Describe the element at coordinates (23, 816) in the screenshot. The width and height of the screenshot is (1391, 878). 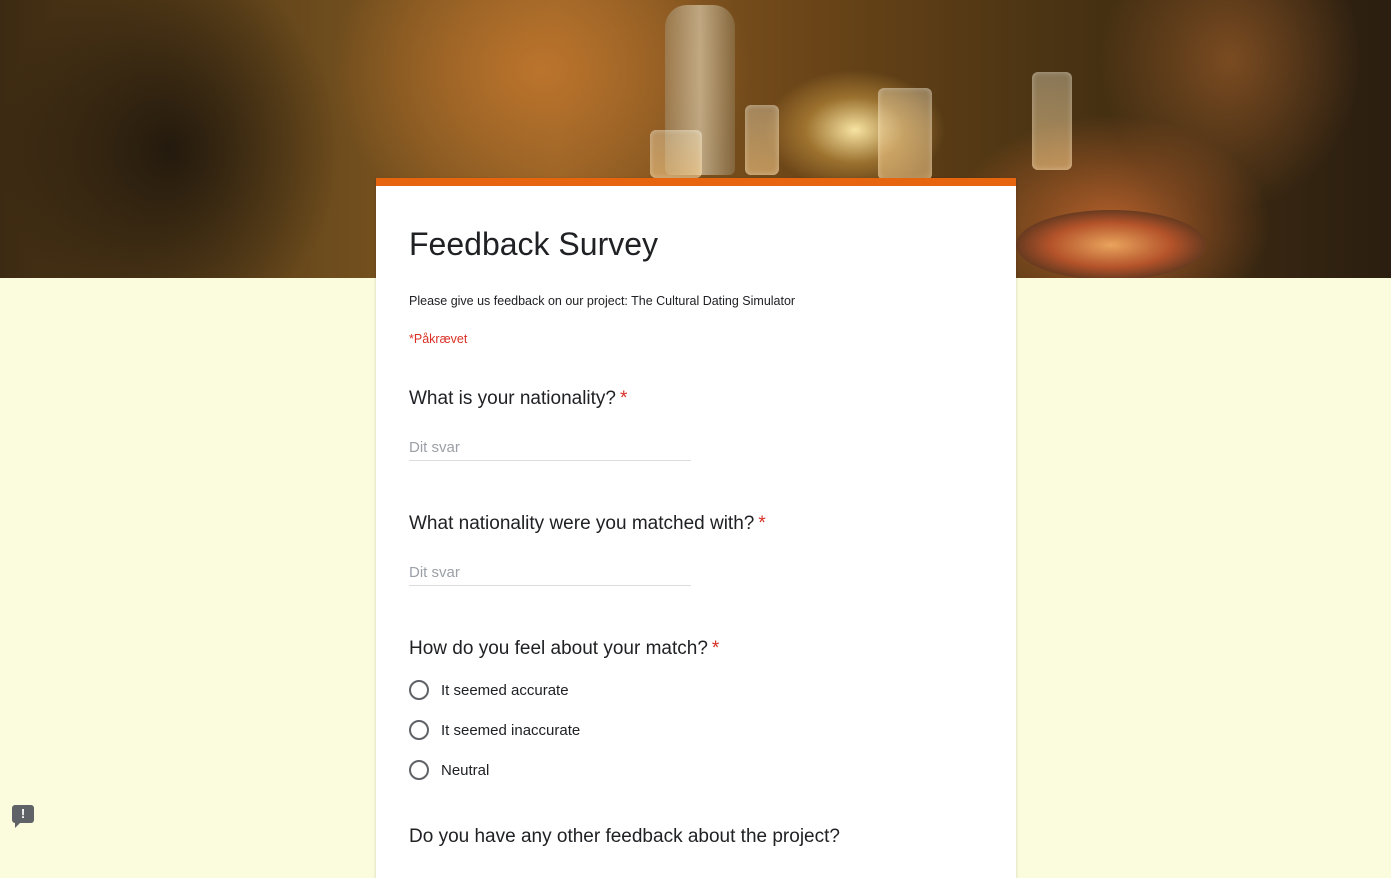
I see `report-icon: !` at that location.